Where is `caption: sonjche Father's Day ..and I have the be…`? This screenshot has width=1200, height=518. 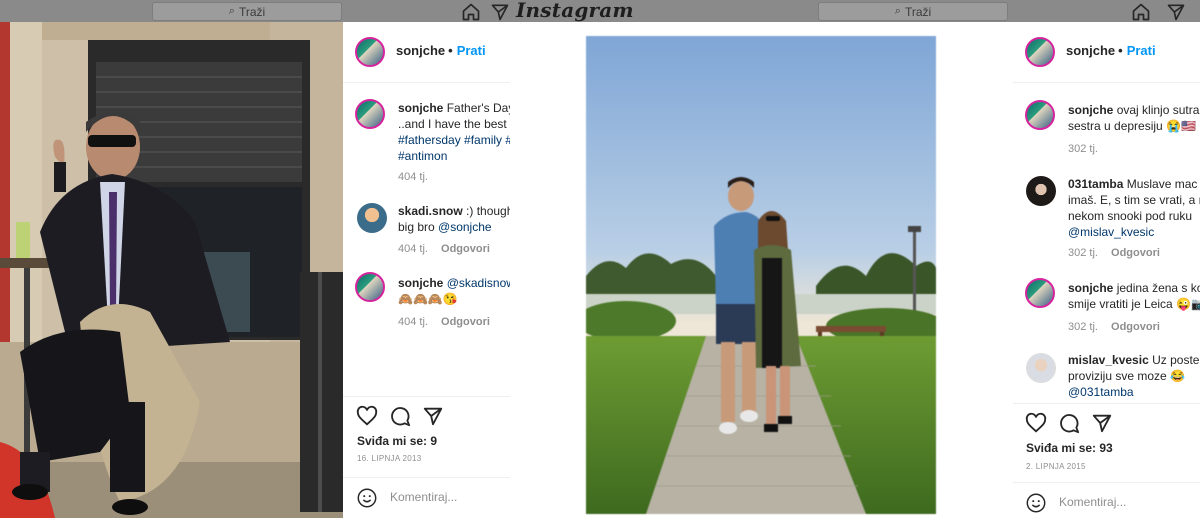 caption: sonjche Father's Day ..and I have the be… is located at coordinates (454, 132).